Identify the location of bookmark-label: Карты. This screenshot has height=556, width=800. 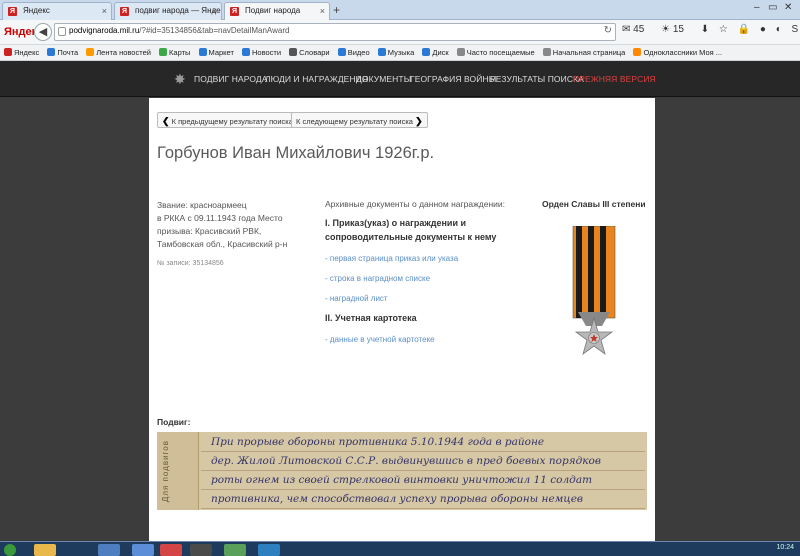
(180, 52).